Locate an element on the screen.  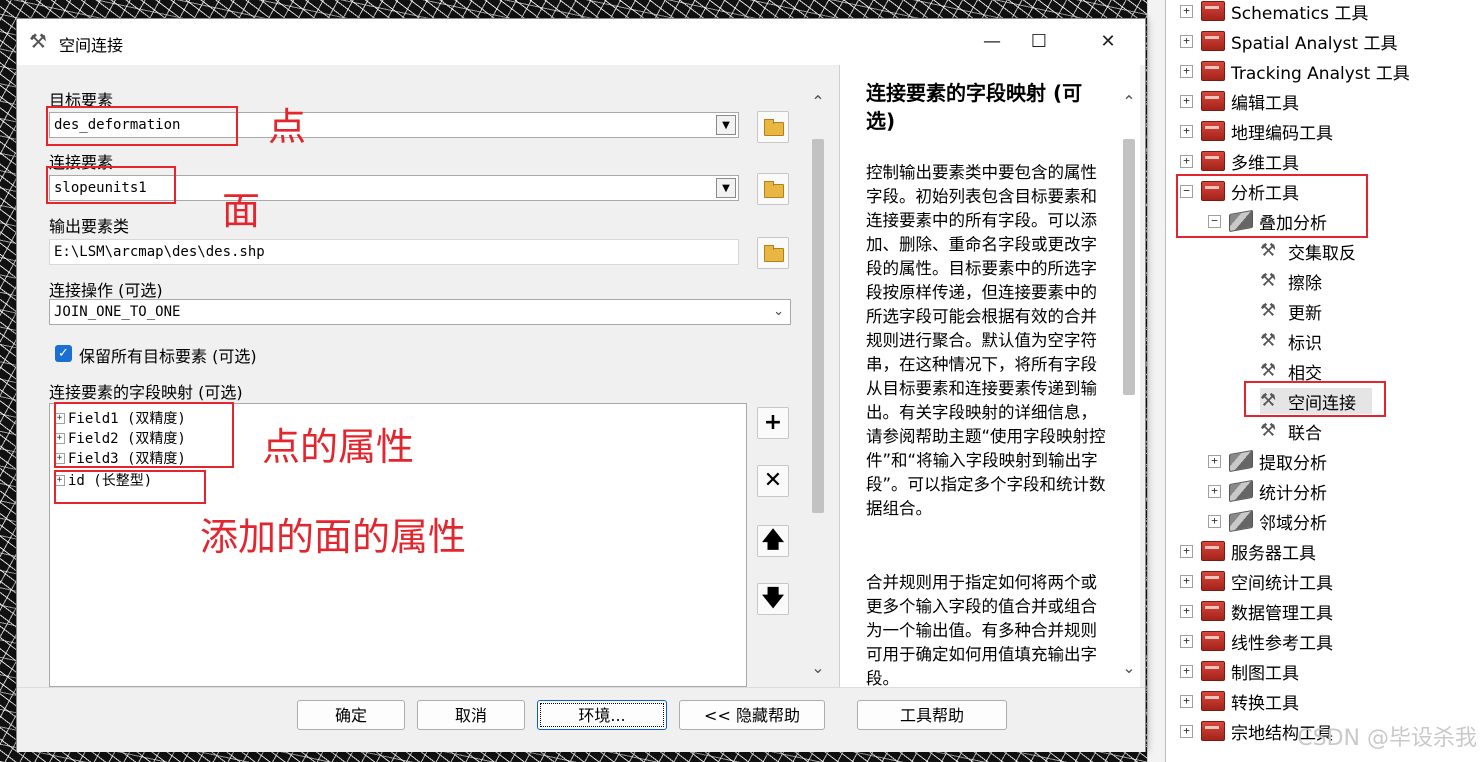
toolbox-item-conversion: + 转换工具 is located at coordinates (1239, 701).